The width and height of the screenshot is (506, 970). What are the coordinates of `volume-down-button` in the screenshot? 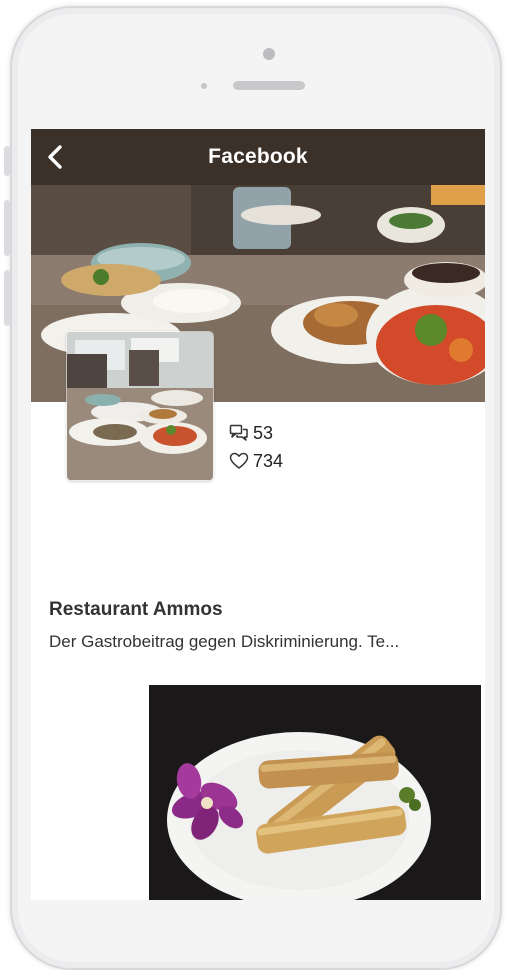 It's located at (7, 298).